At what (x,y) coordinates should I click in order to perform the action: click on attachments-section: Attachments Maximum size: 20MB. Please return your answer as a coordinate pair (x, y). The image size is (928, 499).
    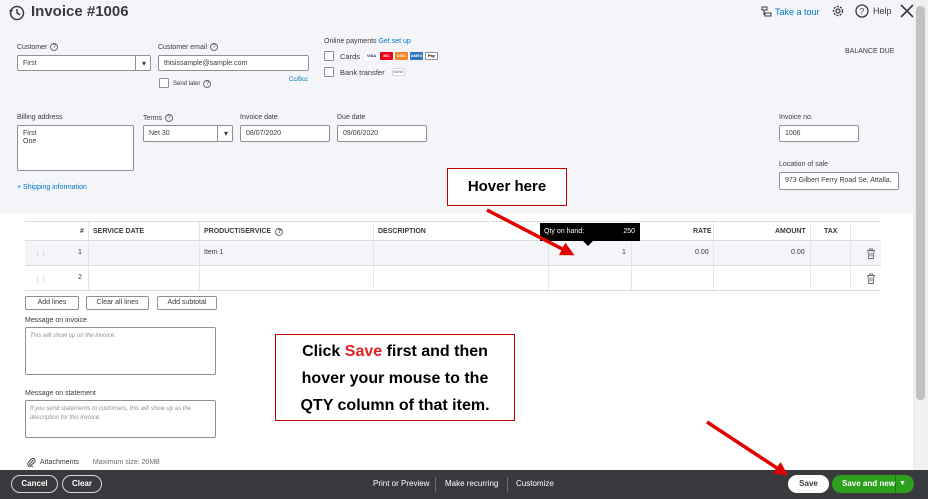
    Looking at the image, I should click on (93, 462).